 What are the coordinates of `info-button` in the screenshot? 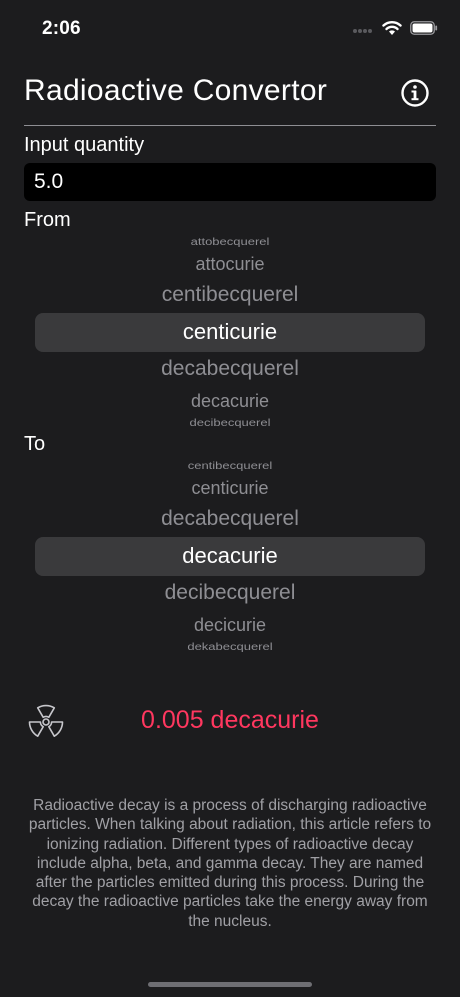 It's located at (415, 93).